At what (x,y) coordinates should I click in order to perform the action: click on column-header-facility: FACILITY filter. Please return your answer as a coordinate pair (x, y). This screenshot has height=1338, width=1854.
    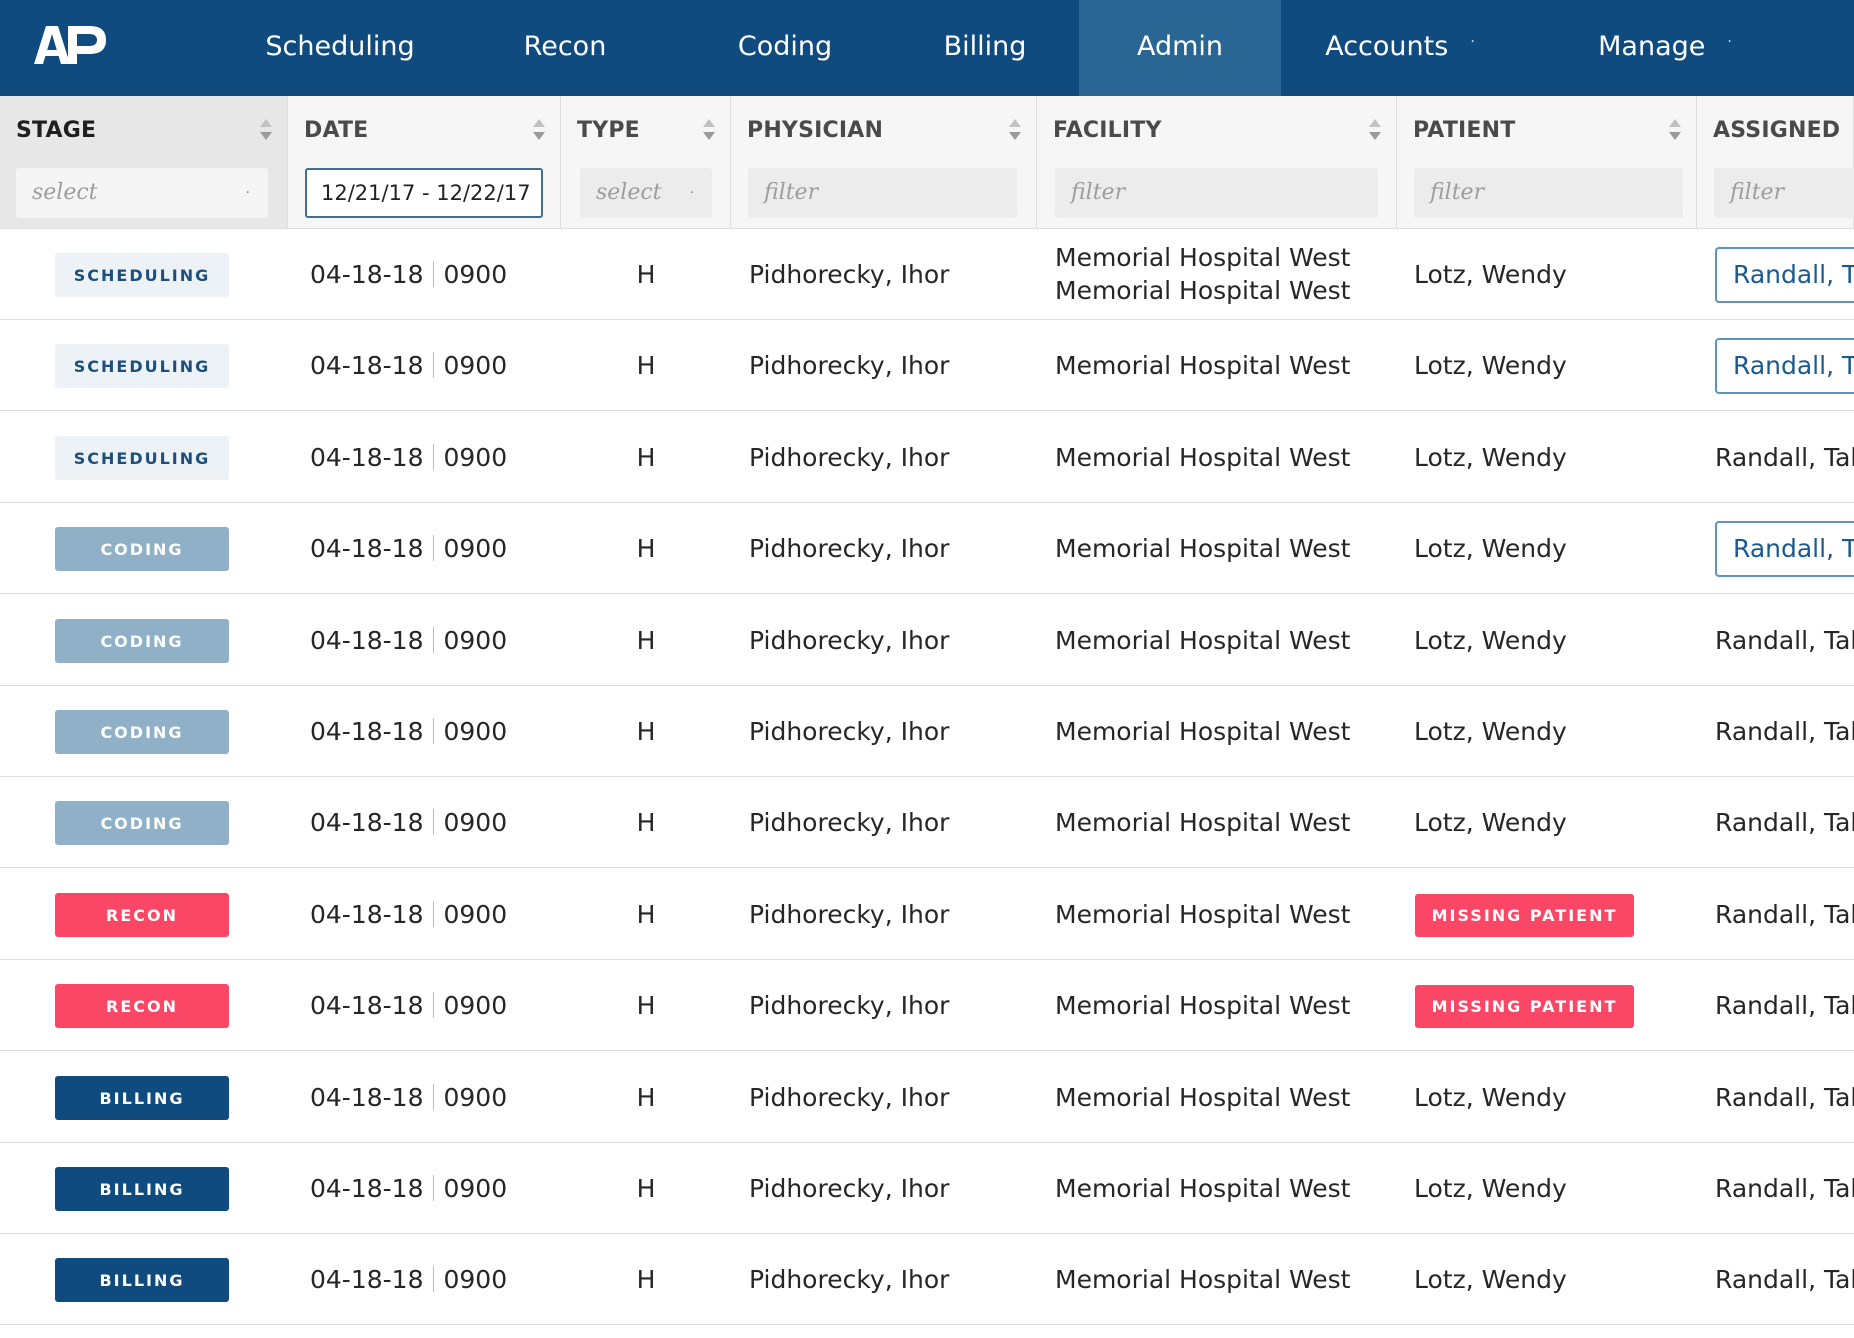
    Looking at the image, I should click on (1217, 162).